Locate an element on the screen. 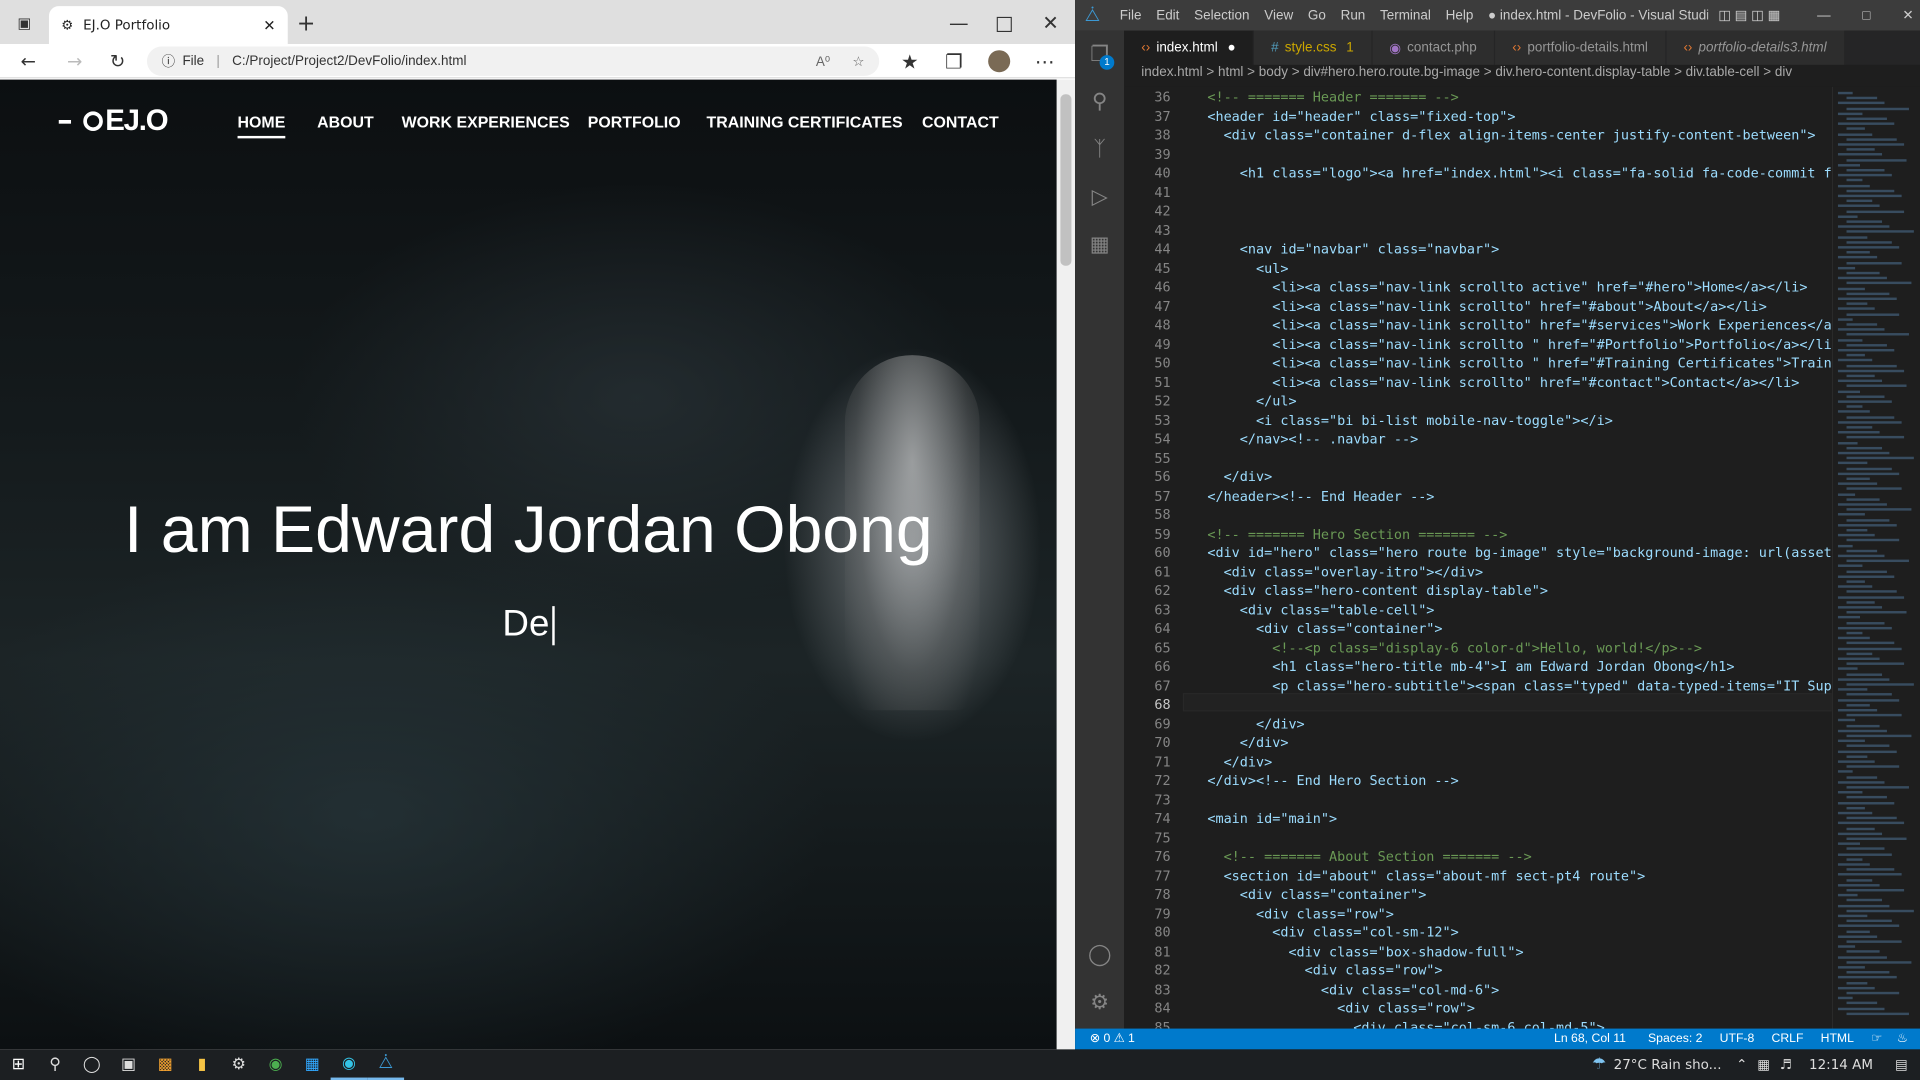 The width and height of the screenshot is (1920, 1080). xampp-icon: ▩ is located at coordinates (165, 1064).